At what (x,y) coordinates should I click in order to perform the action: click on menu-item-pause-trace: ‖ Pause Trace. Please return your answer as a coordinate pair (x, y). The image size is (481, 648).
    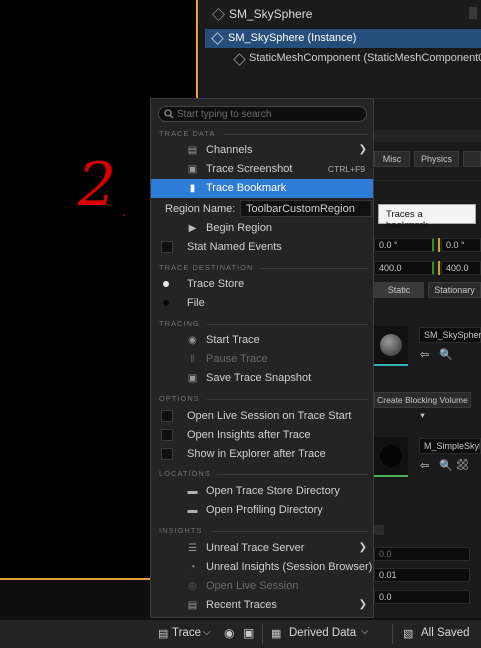
    Looking at the image, I should click on (262, 359).